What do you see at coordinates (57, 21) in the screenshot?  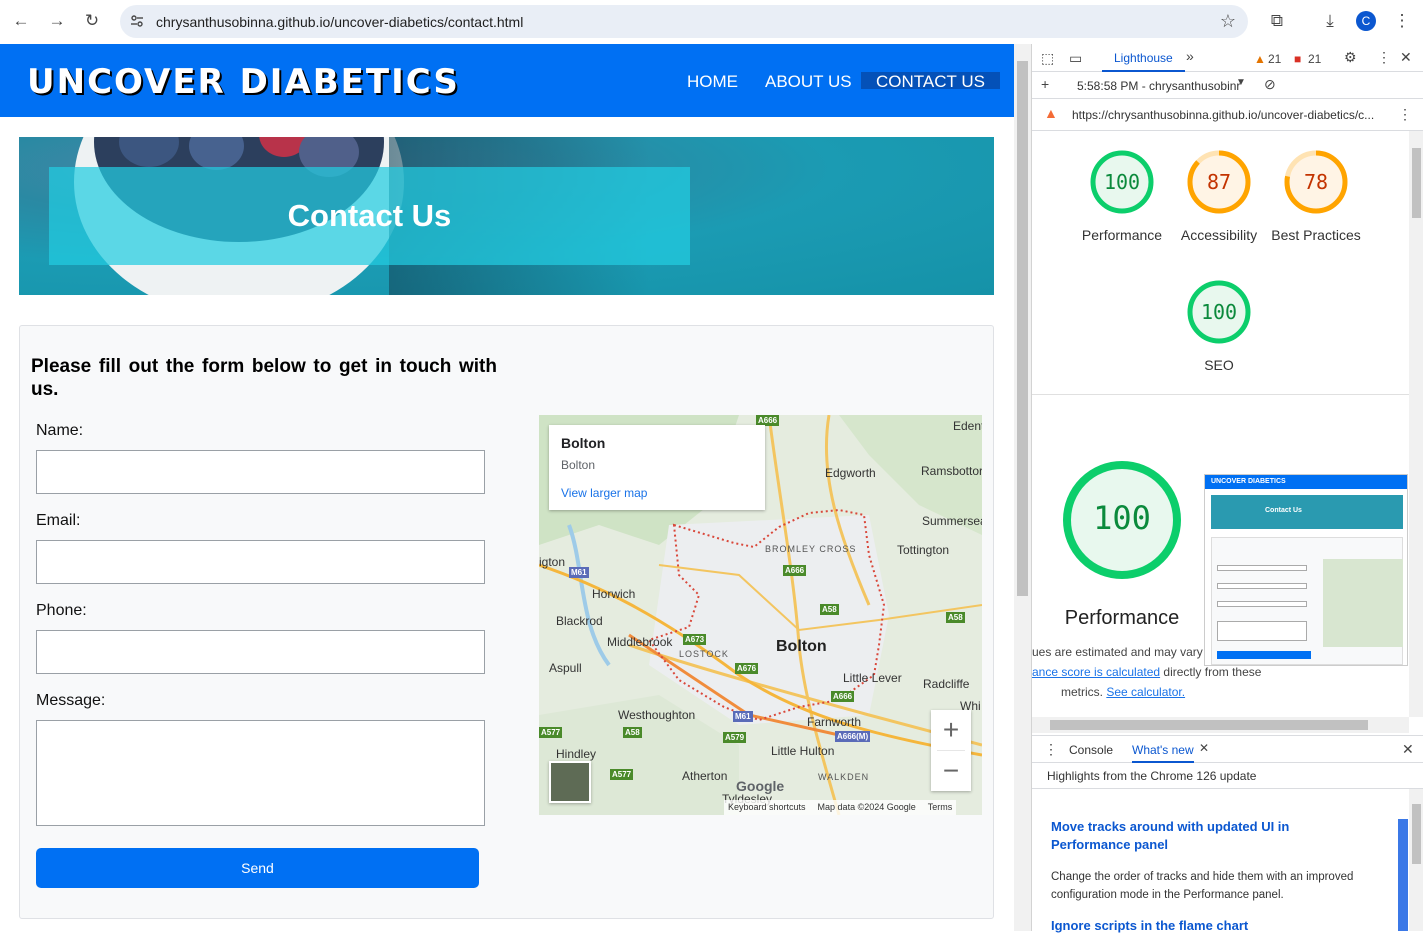 I see `forward-icon: →` at bounding box center [57, 21].